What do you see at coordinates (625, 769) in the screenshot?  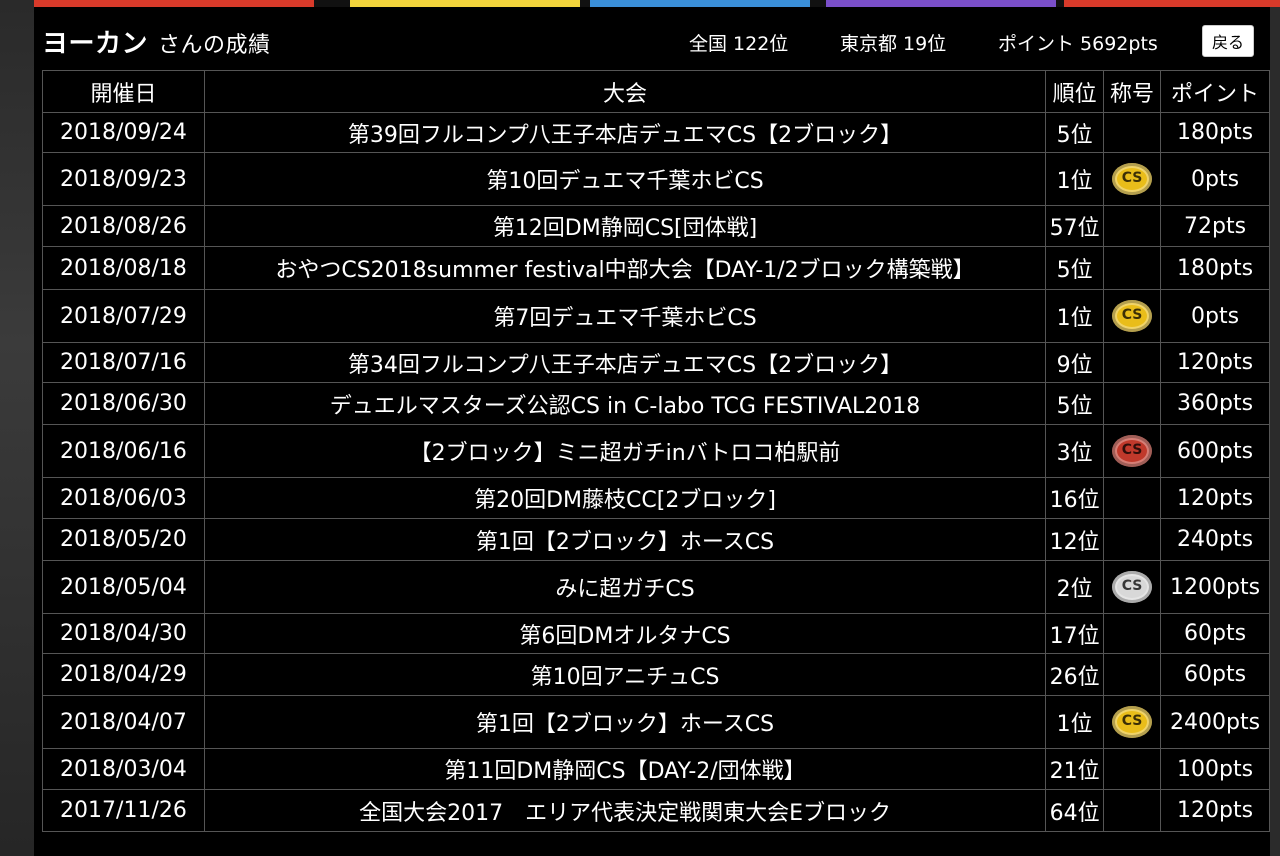 I see `row-event-link: 第11回DM静岡CS【DAY-2/団体戦】` at bounding box center [625, 769].